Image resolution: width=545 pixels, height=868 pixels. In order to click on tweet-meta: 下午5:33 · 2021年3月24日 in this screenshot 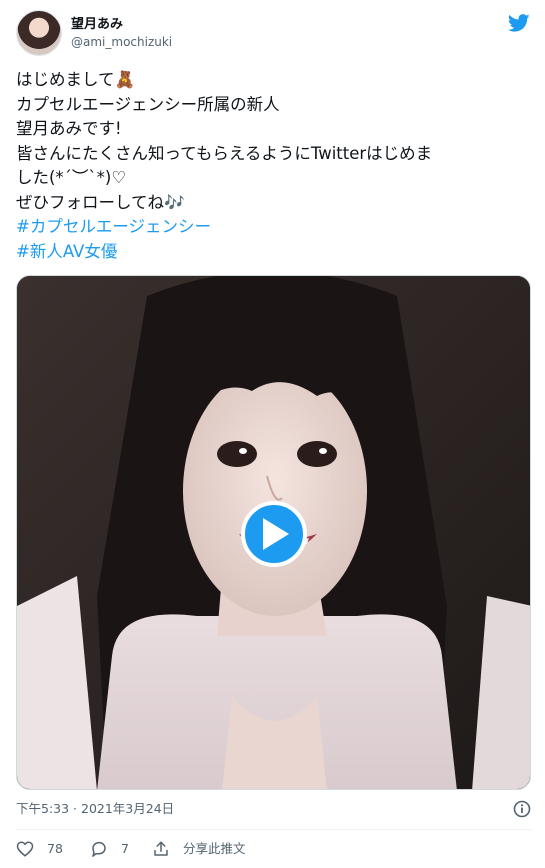, I will do `click(273, 809)`.